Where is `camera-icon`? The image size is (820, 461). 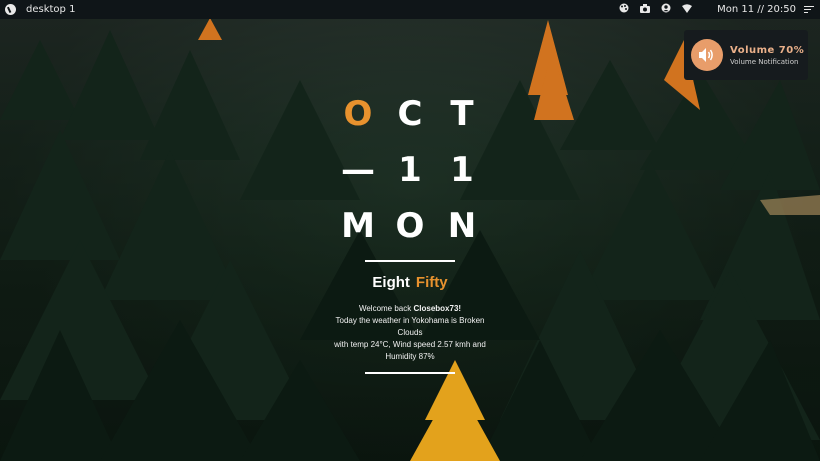 camera-icon is located at coordinates (645, 9).